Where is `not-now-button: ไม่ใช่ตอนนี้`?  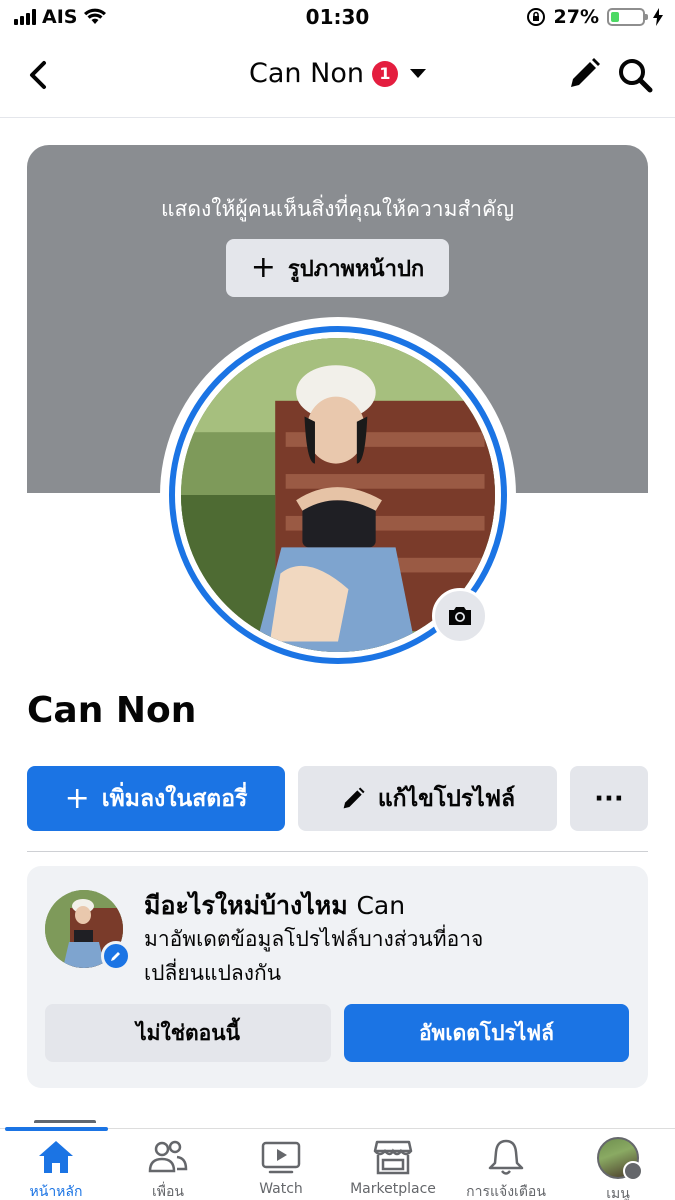
not-now-button: ไม่ใช่ตอนนี้ is located at coordinates (188, 1033).